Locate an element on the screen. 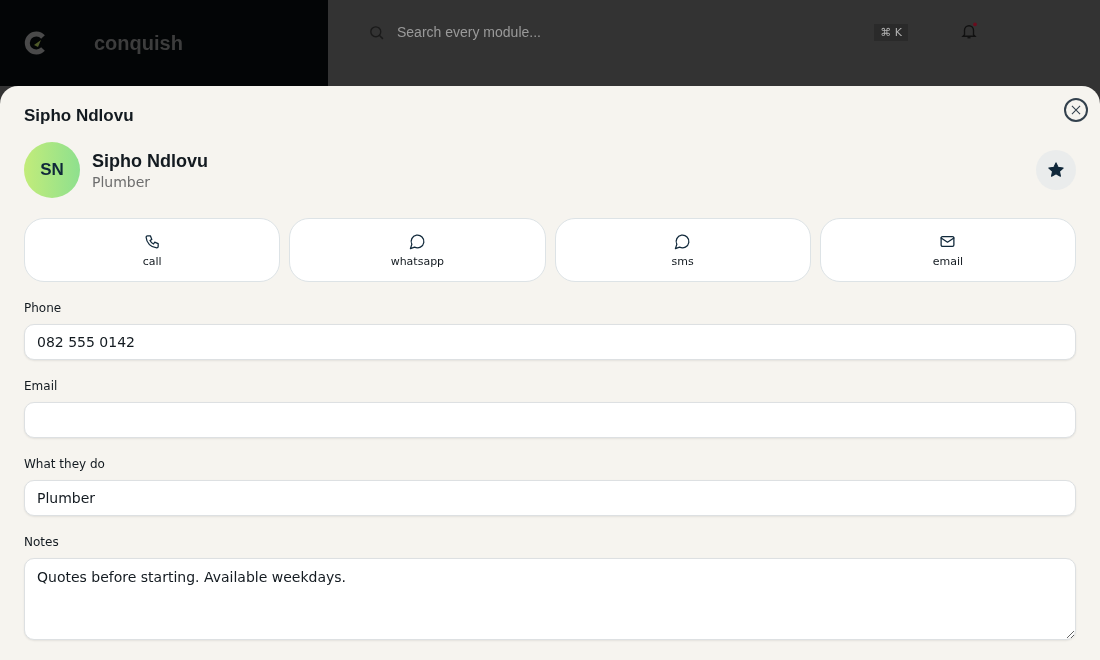 The image size is (1100, 660). field-label: Phone is located at coordinates (43, 308).